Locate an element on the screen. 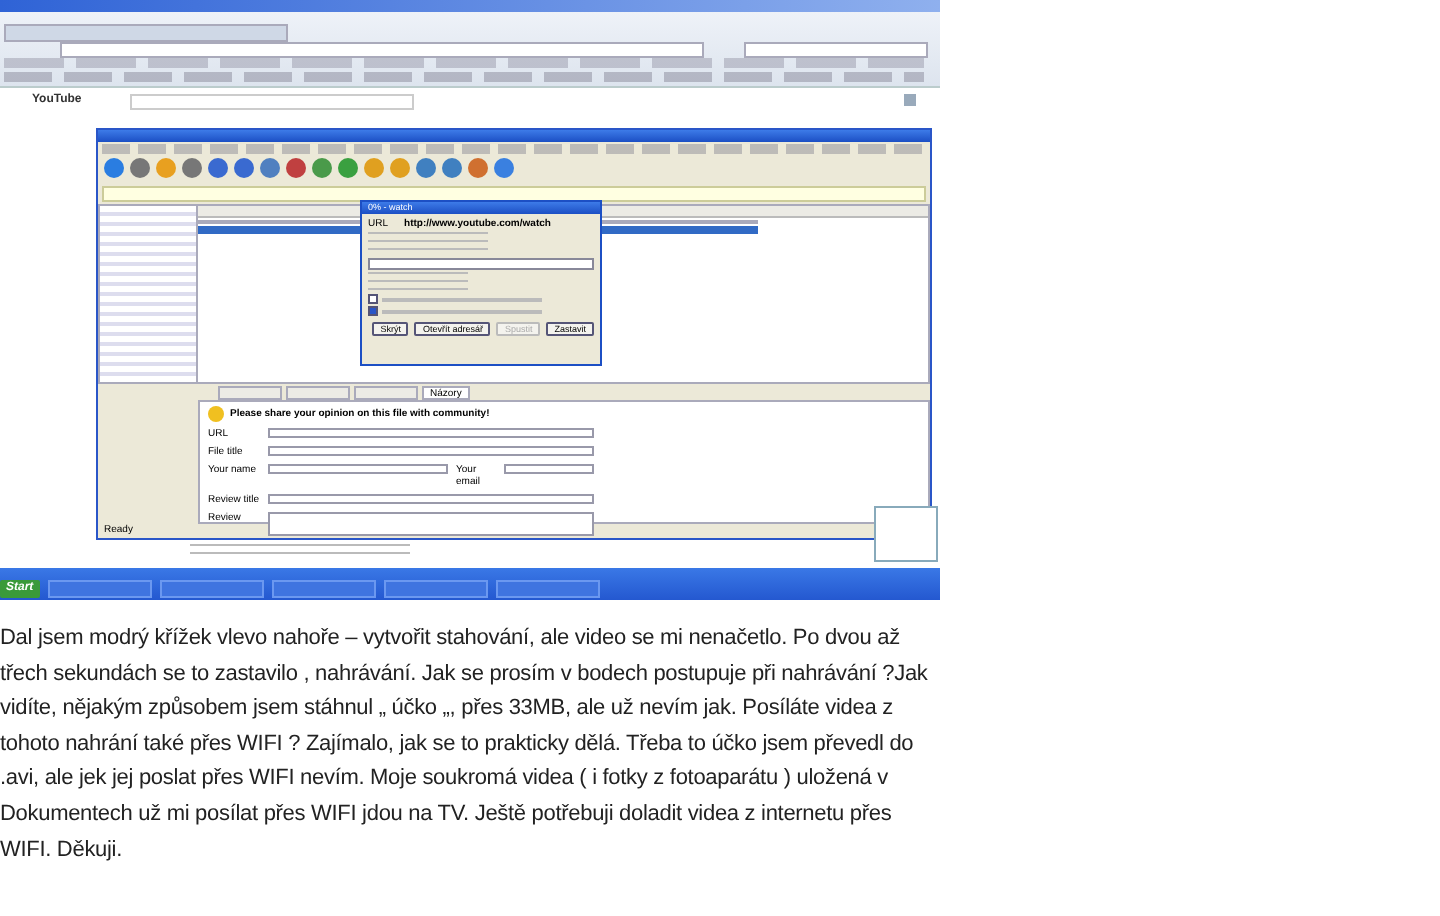  youtube-search-field is located at coordinates (272, 102).